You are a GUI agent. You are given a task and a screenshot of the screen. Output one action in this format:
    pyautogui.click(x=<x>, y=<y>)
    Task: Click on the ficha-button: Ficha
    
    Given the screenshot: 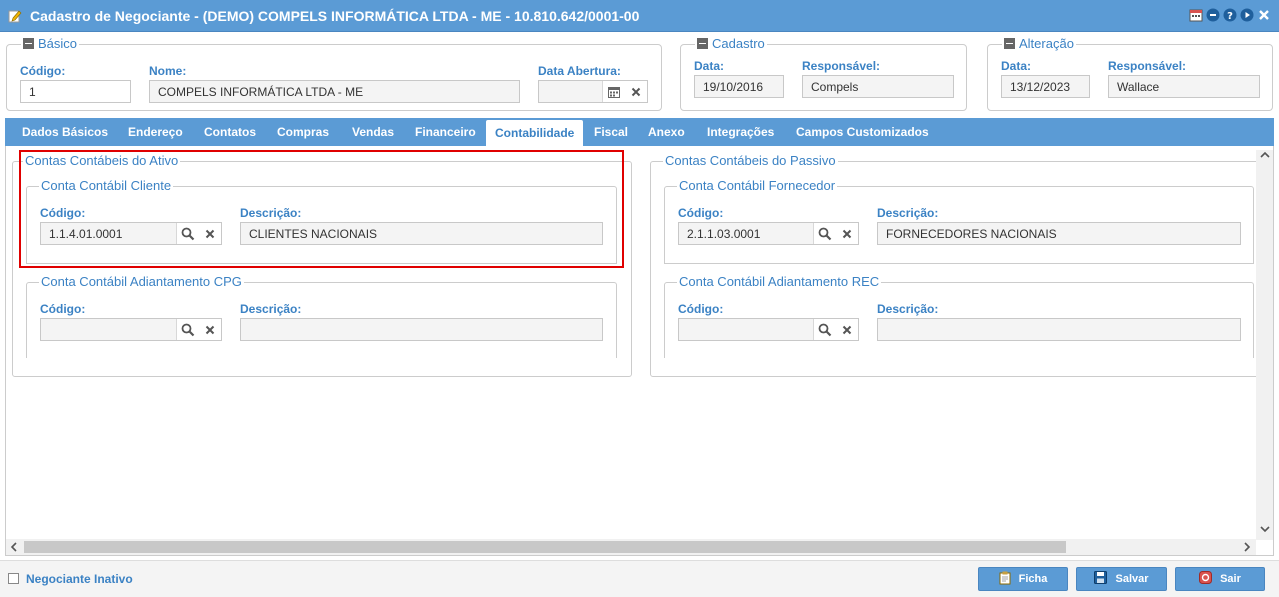 What is the action you would take?
    pyautogui.click(x=1023, y=579)
    